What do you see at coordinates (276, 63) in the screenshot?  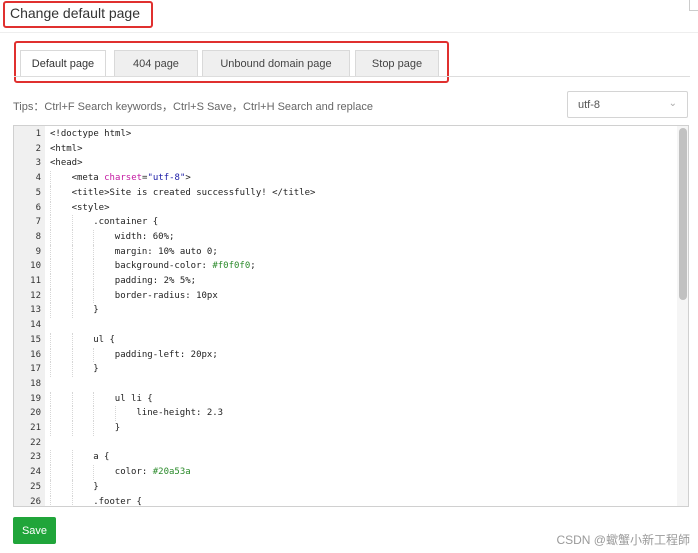 I see `tab-unbound-domain-page: Unbound domain page` at bounding box center [276, 63].